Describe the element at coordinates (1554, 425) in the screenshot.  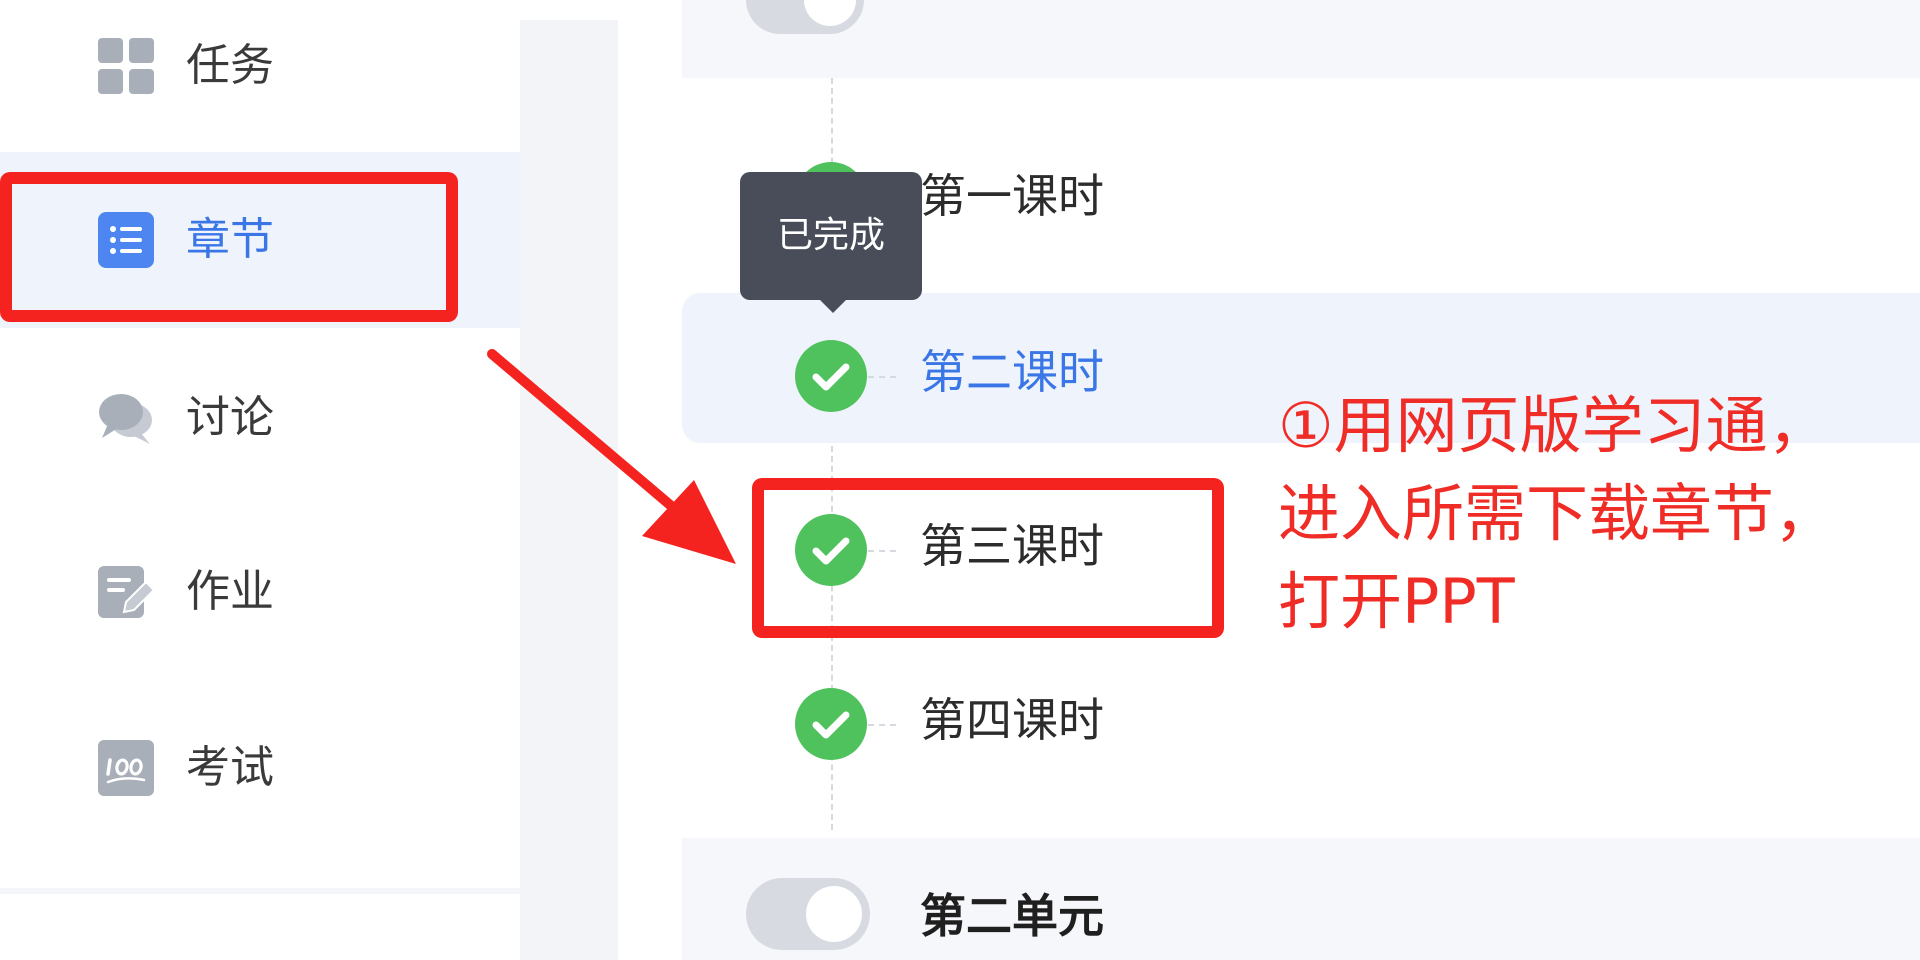
I see `annotation-line: ①用网页版学习通，` at that location.